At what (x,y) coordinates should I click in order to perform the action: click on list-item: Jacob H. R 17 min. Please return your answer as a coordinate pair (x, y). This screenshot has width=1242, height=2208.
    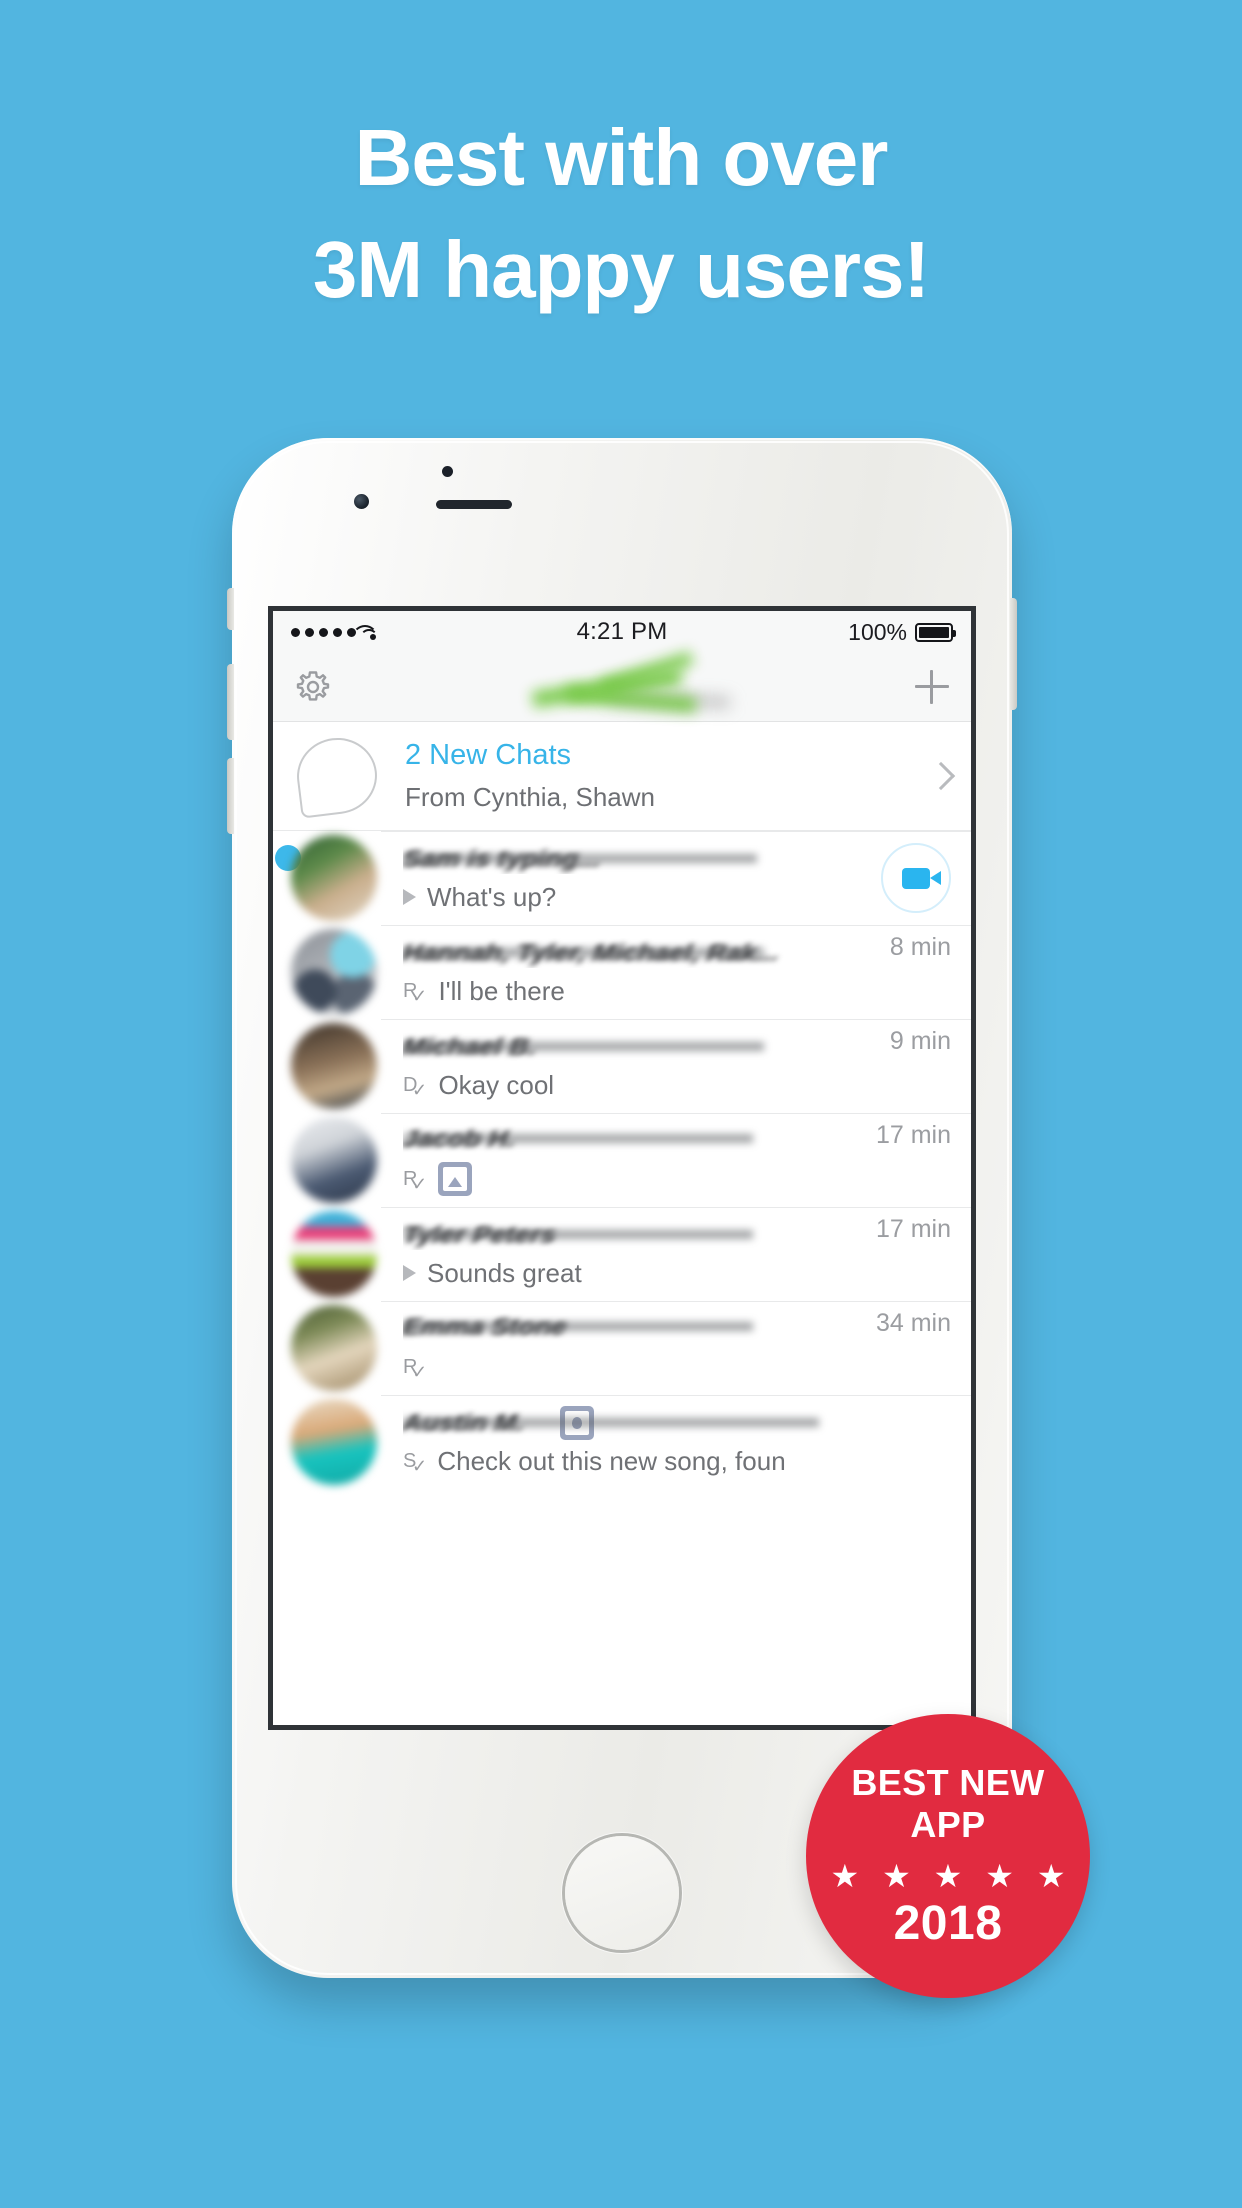
    Looking at the image, I should click on (622, 1160).